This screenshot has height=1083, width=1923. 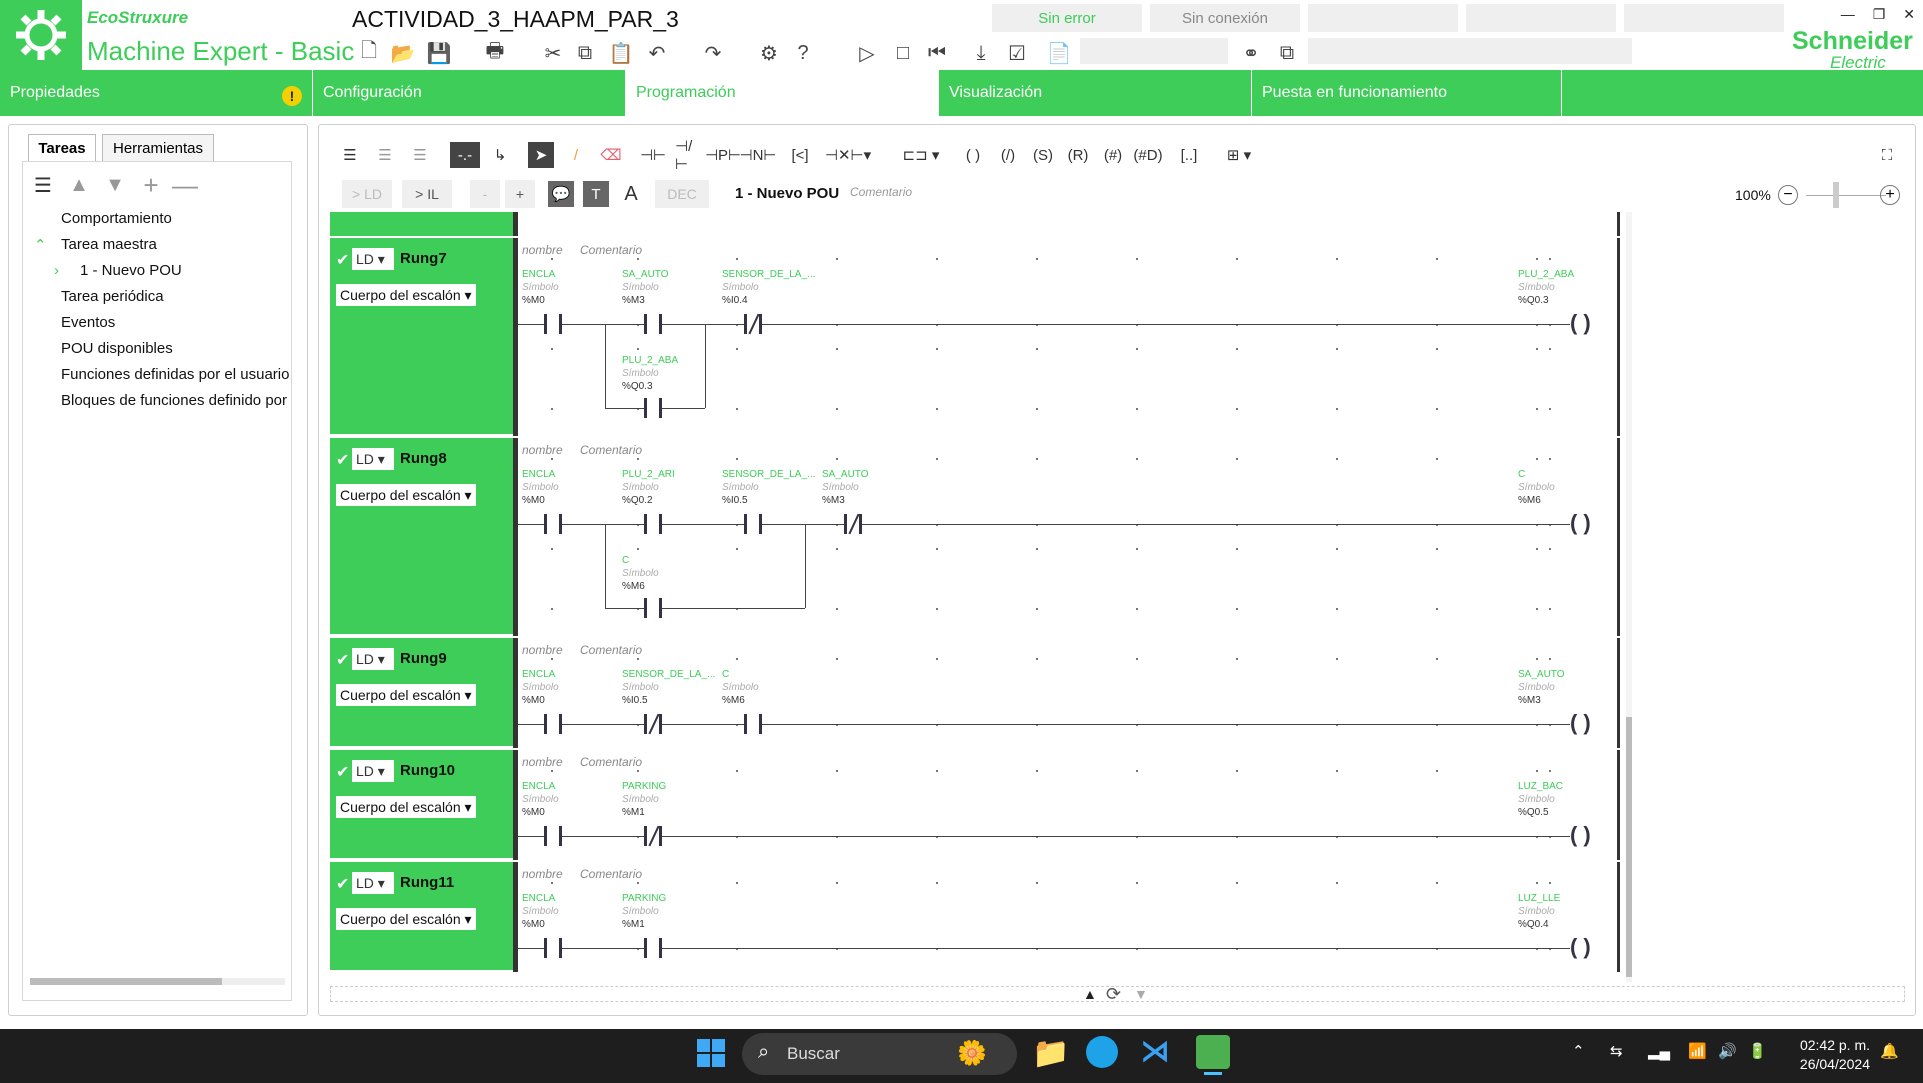 What do you see at coordinates (723, 155) in the screenshot?
I see `contact-rising-icon: ⊣P⊢` at bounding box center [723, 155].